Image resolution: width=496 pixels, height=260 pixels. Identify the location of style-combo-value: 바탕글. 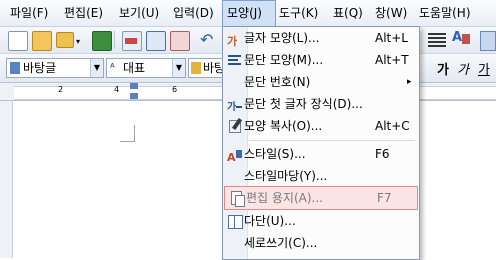
(40, 68).